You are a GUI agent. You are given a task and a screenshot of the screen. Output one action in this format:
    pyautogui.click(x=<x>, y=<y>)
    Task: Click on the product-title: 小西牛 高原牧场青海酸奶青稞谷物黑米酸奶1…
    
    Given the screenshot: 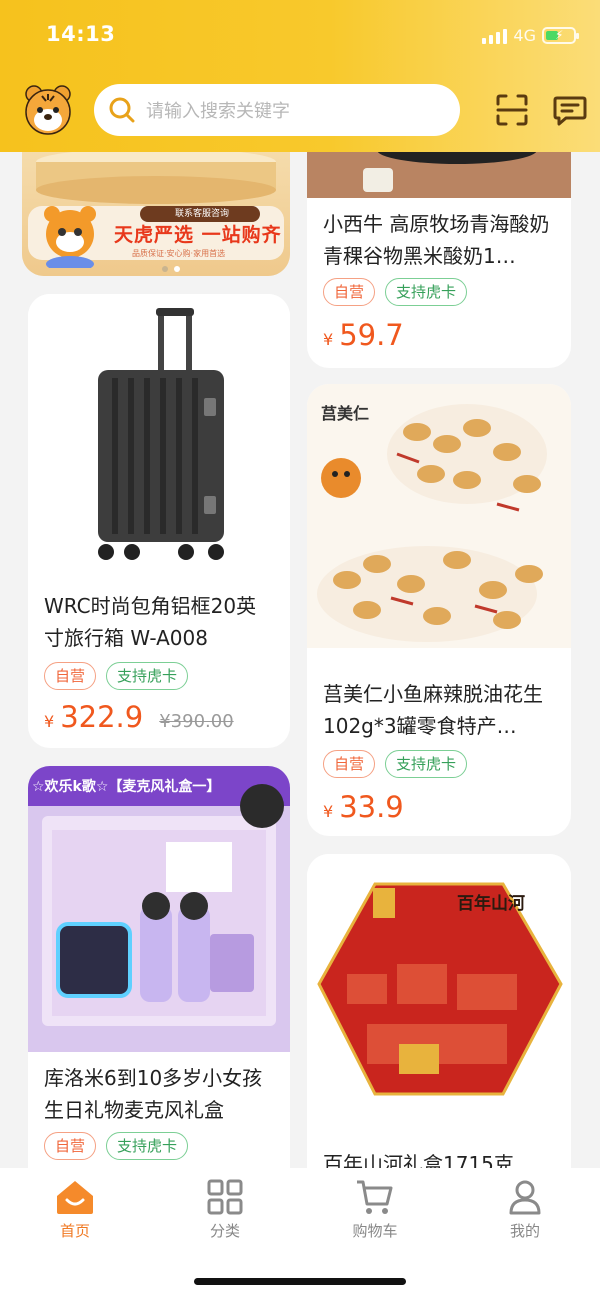 What is the action you would take?
    pyautogui.click(x=436, y=240)
    